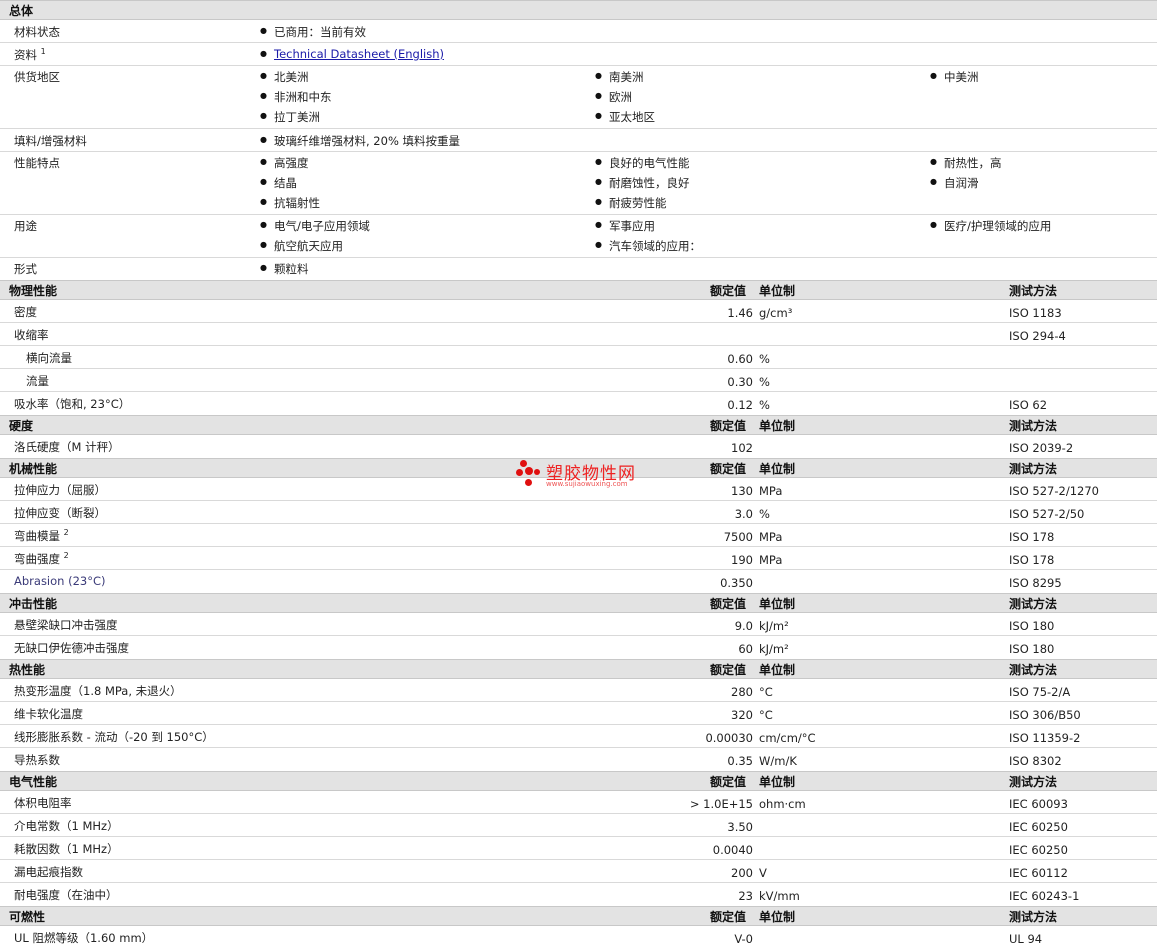  I want to click on list-item: 中美洲, so click(954, 77).